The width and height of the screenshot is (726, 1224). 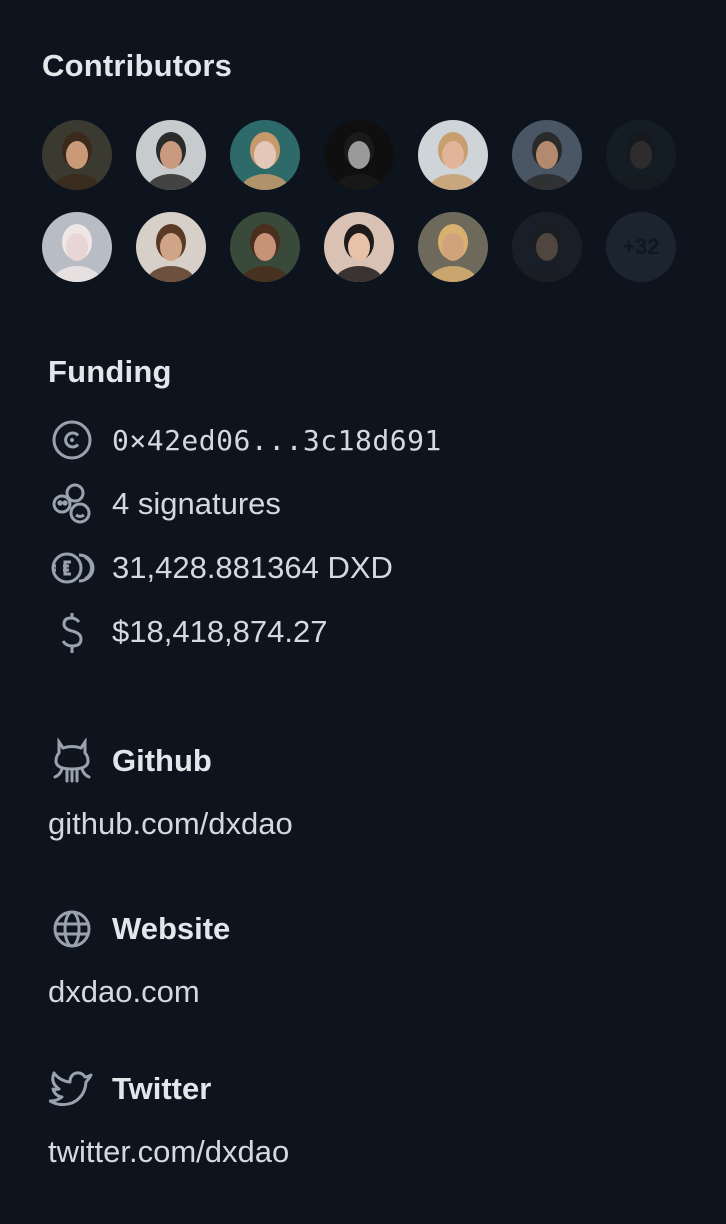 What do you see at coordinates (641, 247) in the screenshot?
I see `more-contributors-button: +32` at bounding box center [641, 247].